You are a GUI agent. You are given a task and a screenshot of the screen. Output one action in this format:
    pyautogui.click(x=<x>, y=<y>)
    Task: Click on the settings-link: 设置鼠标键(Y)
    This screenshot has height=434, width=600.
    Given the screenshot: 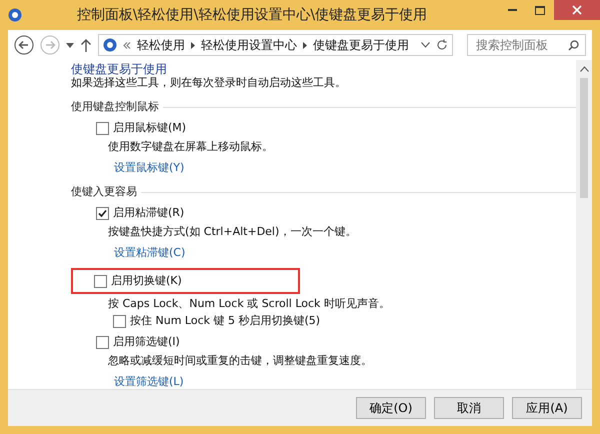 What is the action you would take?
    pyautogui.click(x=149, y=168)
    